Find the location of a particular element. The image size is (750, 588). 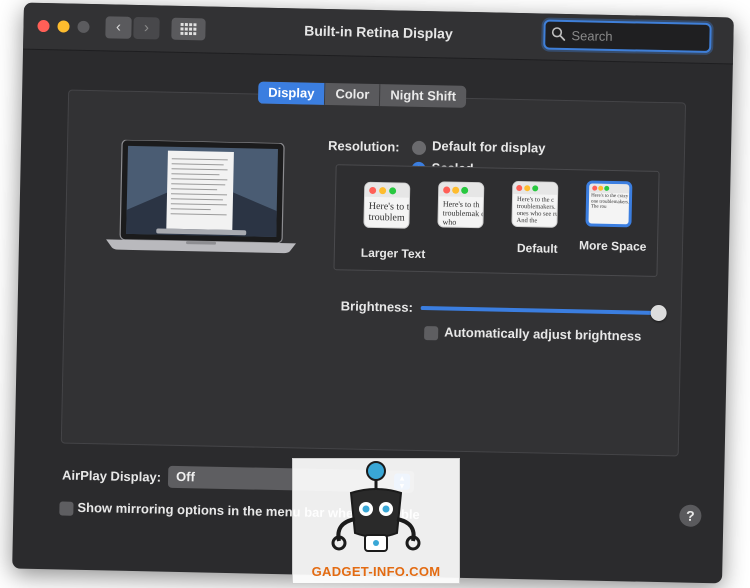

watermark-logo: GADGET-INFO.COM is located at coordinates (376, 521).